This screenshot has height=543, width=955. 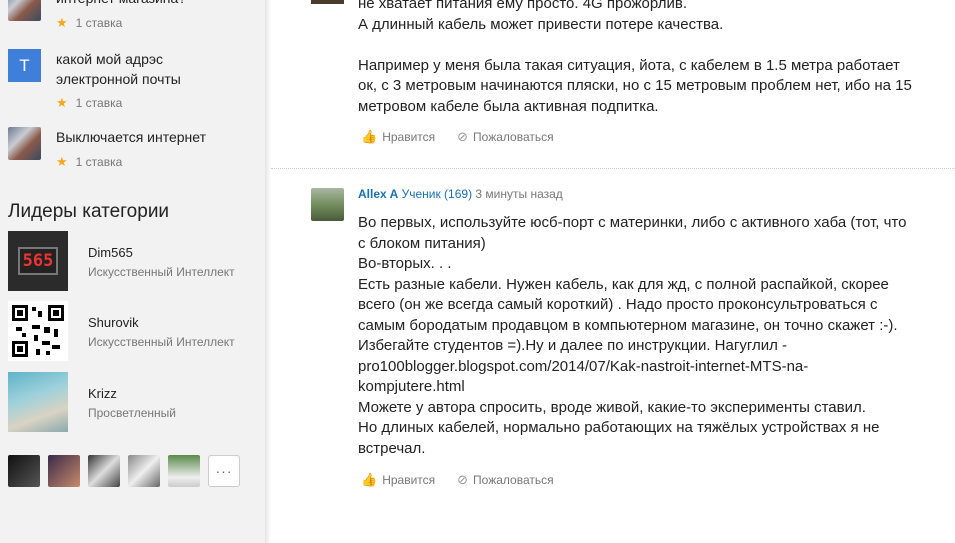 What do you see at coordinates (519, 194) in the screenshot?
I see `answer-time: 3 минуты назад` at bounding box center [519, 194].